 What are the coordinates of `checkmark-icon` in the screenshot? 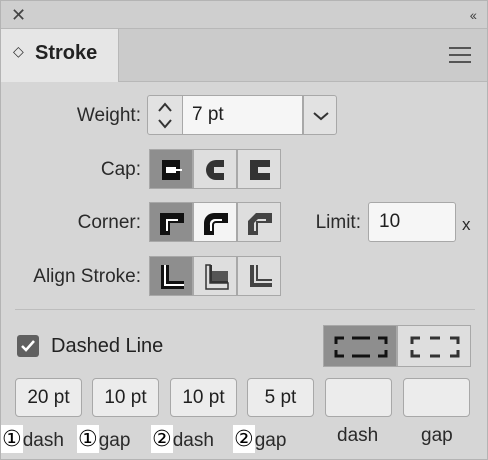 It's located at (28, 346).